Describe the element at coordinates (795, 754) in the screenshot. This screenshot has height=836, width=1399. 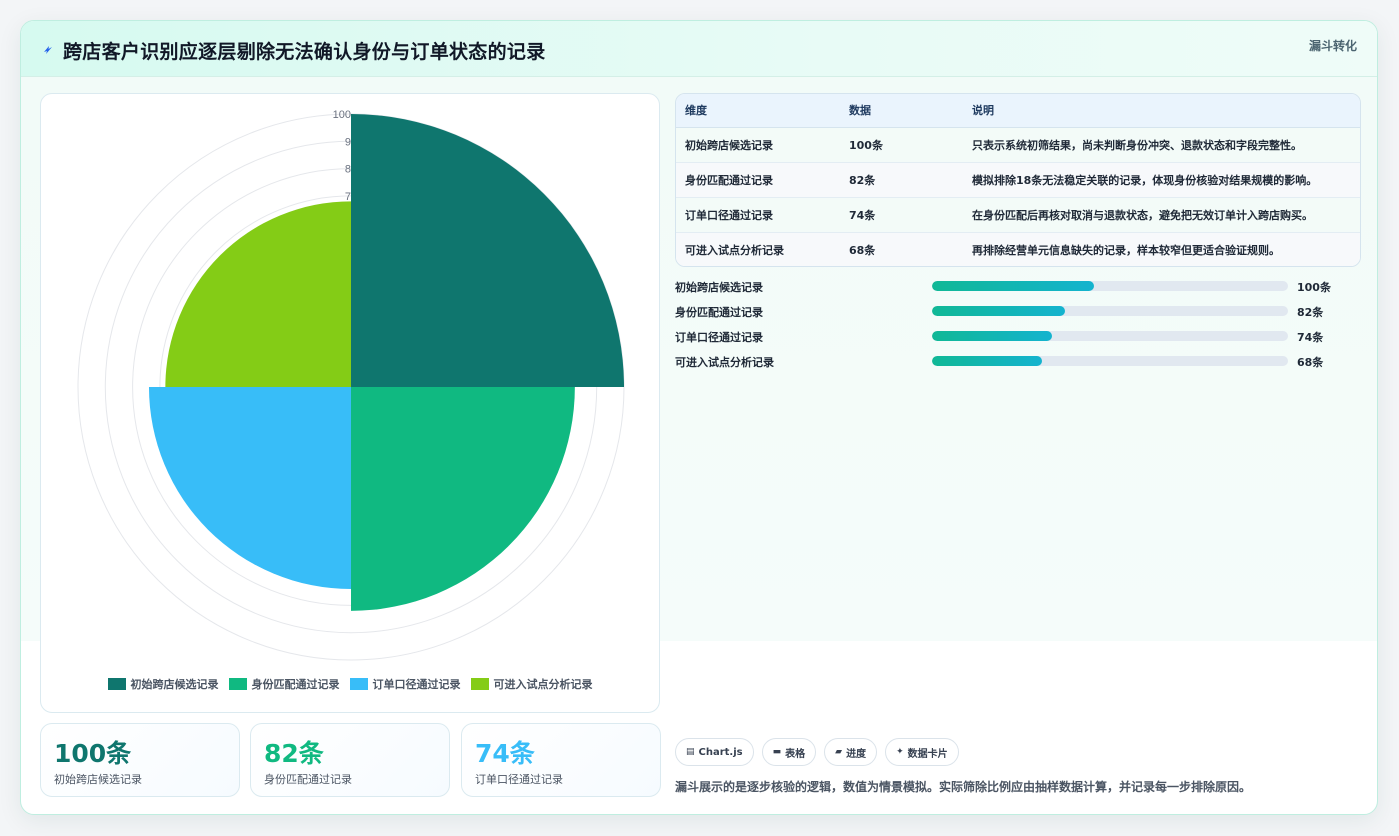
I see `chip-label: 表格` at that location.